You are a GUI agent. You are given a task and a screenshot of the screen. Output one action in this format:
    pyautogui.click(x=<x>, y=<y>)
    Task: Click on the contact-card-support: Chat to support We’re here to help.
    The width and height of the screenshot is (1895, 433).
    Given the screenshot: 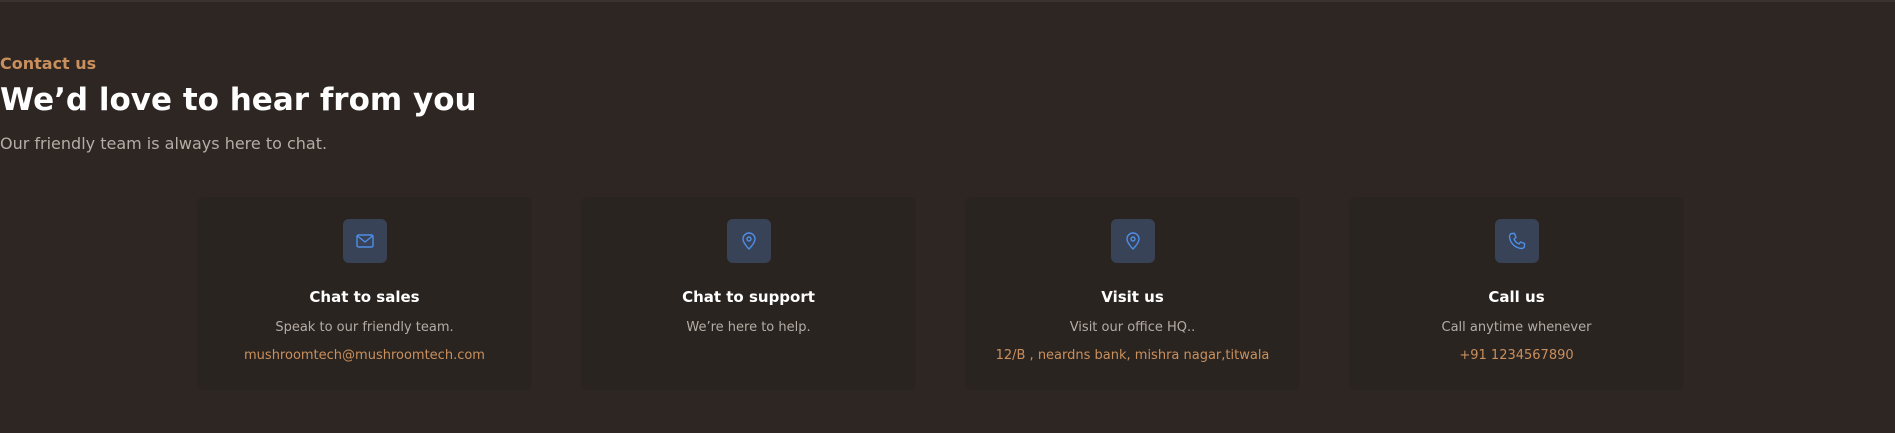 What is the action you would take?
    pyautogui.click(x=748, y=293)
    